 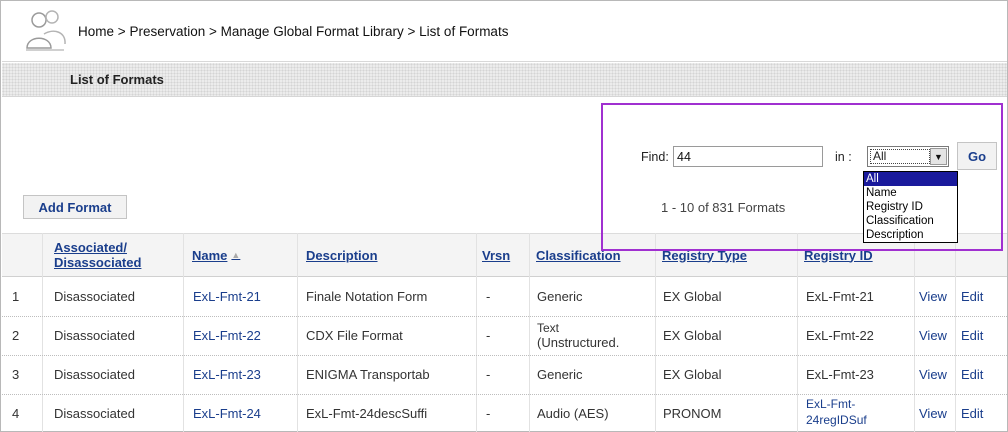 What do you see at coordinates (117, 79) in the screenshot?
I see `page-title: List of Formats` at bounding box center [117, 79].